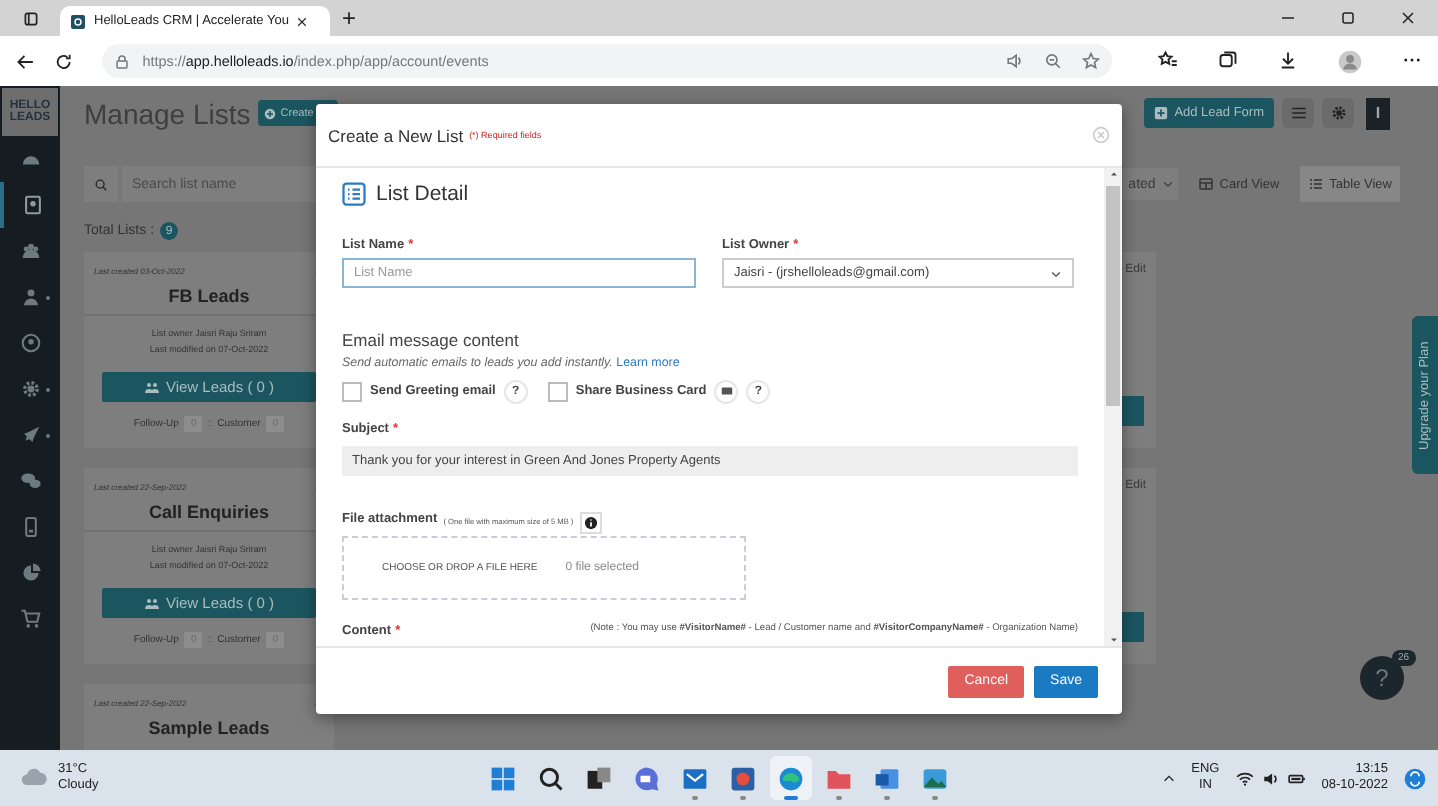  What do you see at coordinates (1378, 113) in the screenshot?
I see `user-menu-button: I` at bounding box center [1378, 113].